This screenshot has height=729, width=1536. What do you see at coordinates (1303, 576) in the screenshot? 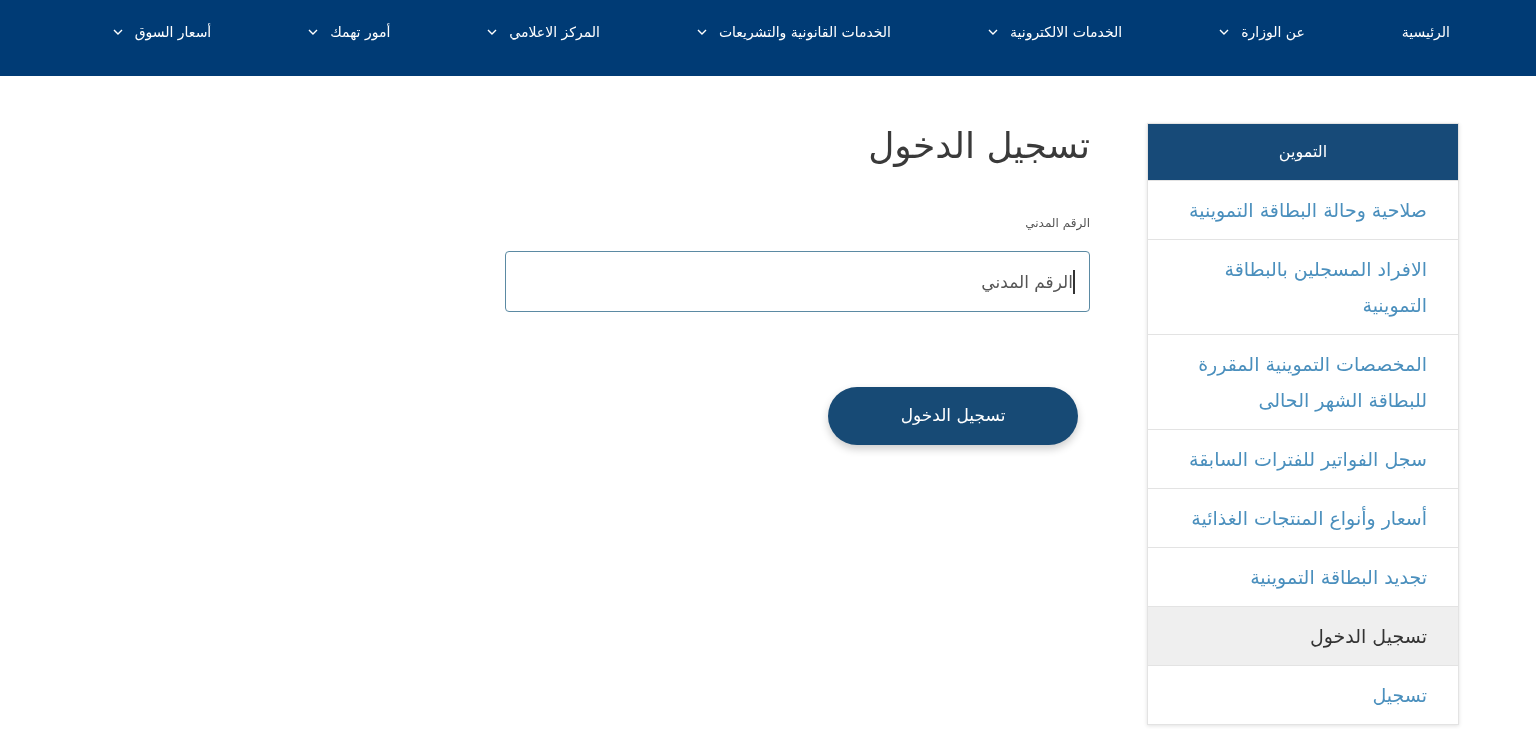
I see `sidebar-menu-item: تجديد البطاقة التموينية` at bounding box center [1303, 576].